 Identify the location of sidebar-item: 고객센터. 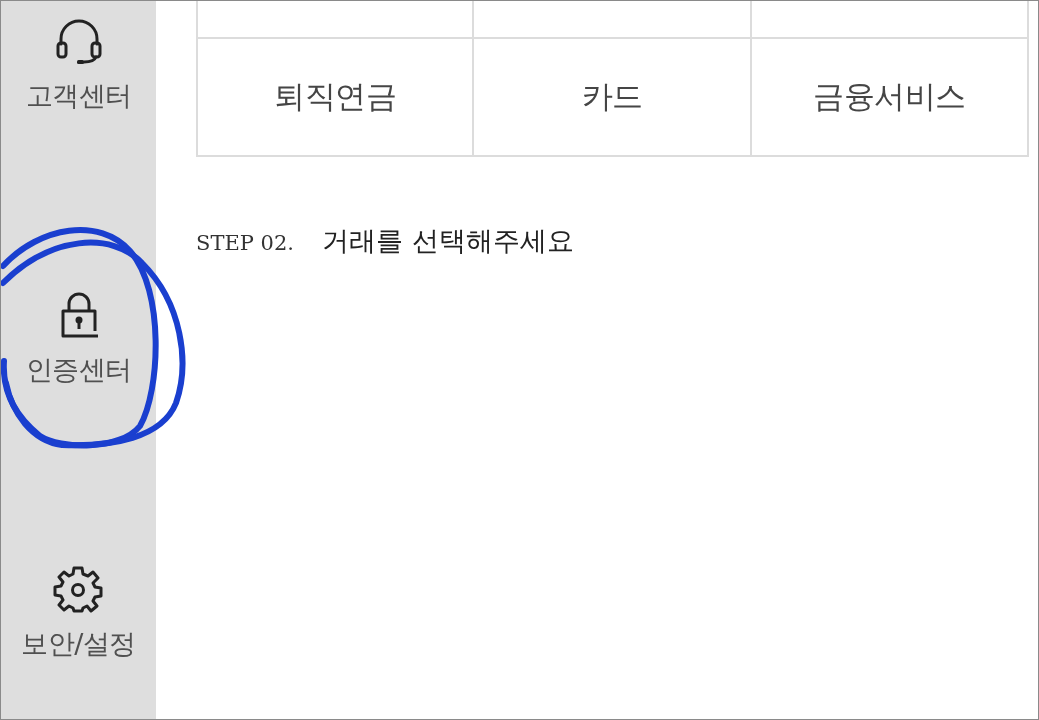
(78, 65).